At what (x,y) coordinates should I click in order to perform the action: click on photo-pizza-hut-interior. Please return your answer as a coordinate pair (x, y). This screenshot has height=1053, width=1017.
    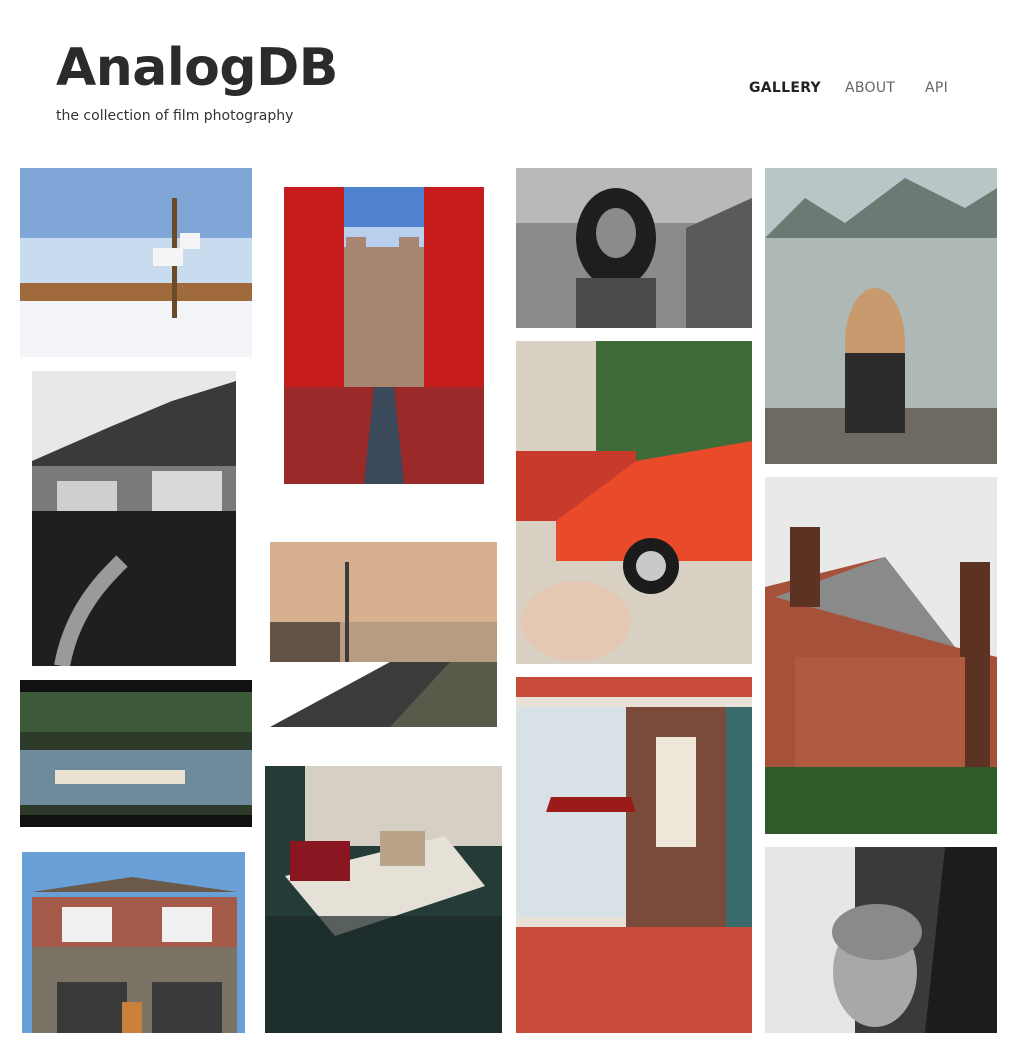
    Looking at the image, I should click on (634, 855).